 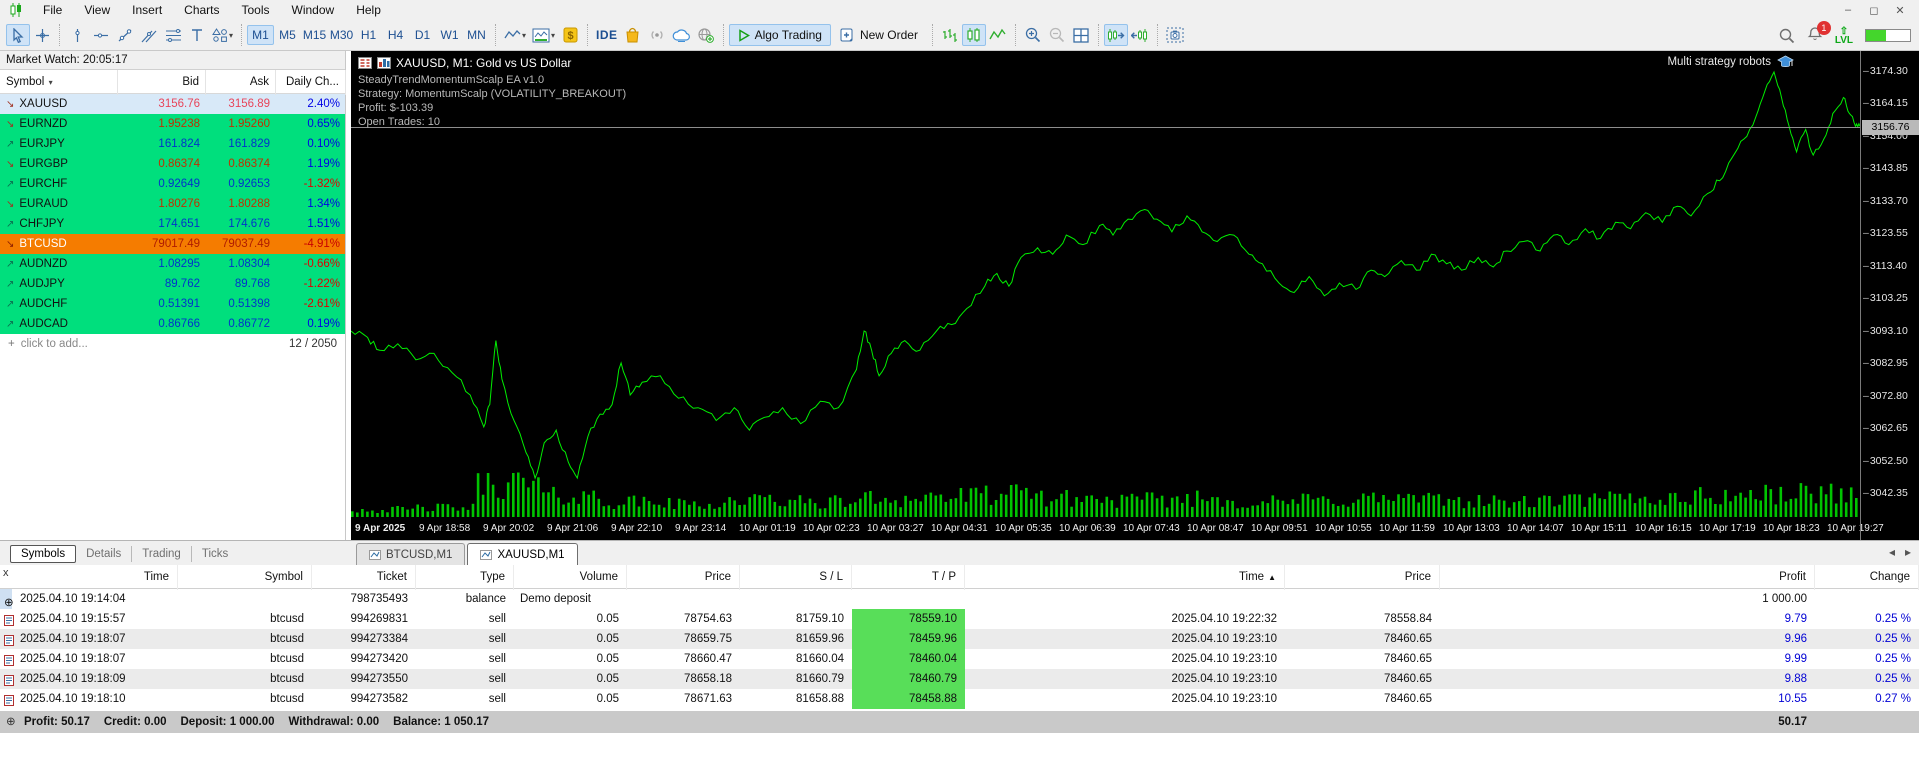 I want to click on scroll-tabs-right-button: ▸, so click(x=1908, y=552).